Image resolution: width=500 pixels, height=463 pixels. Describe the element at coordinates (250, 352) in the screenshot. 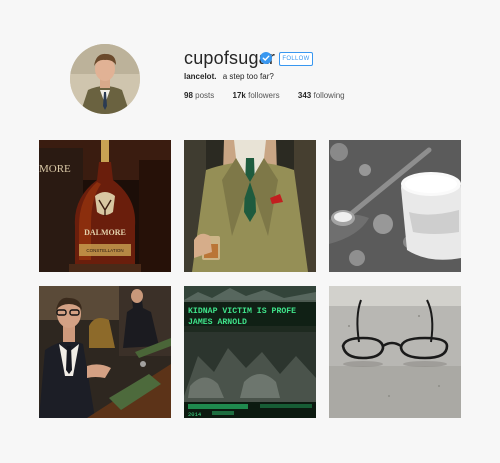

I see `post-thumbnail-news: KIDNAP VICTIM IS PROFE JAMES ARNOLD 2014` at that location.